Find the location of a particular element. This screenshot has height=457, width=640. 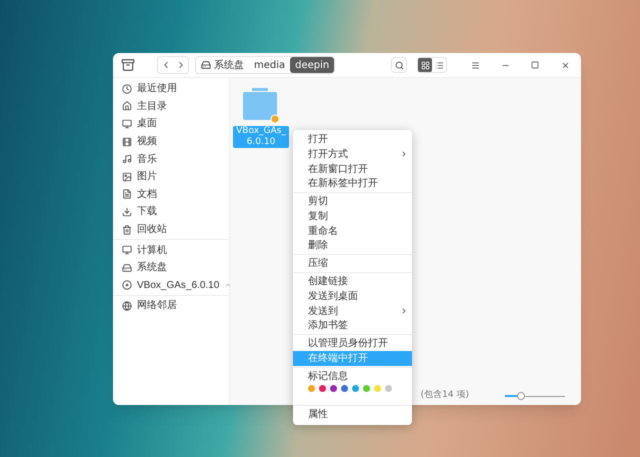

search-button is located at coordinates (399, 65).